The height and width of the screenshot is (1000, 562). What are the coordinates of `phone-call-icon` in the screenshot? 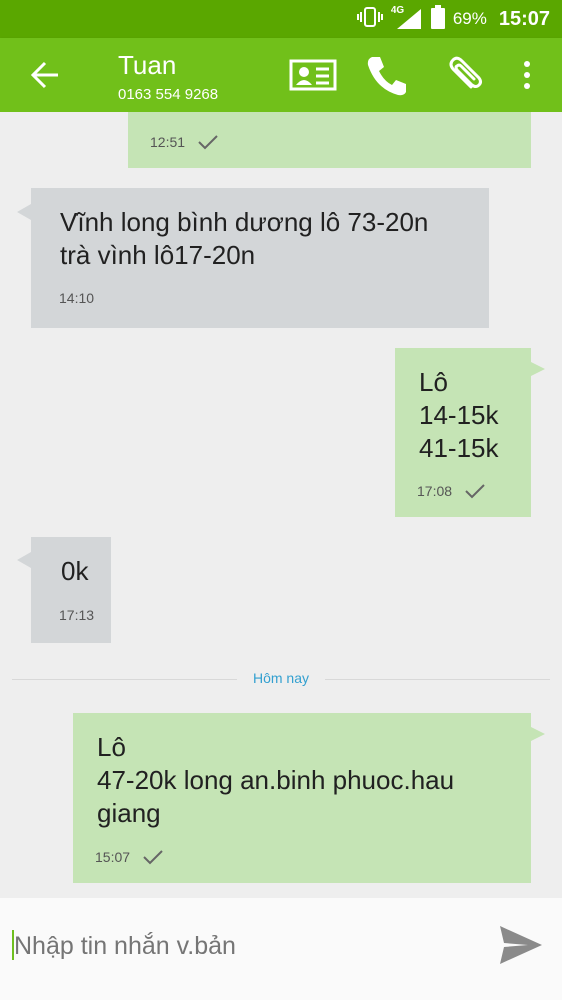 It's located at (386, 77).